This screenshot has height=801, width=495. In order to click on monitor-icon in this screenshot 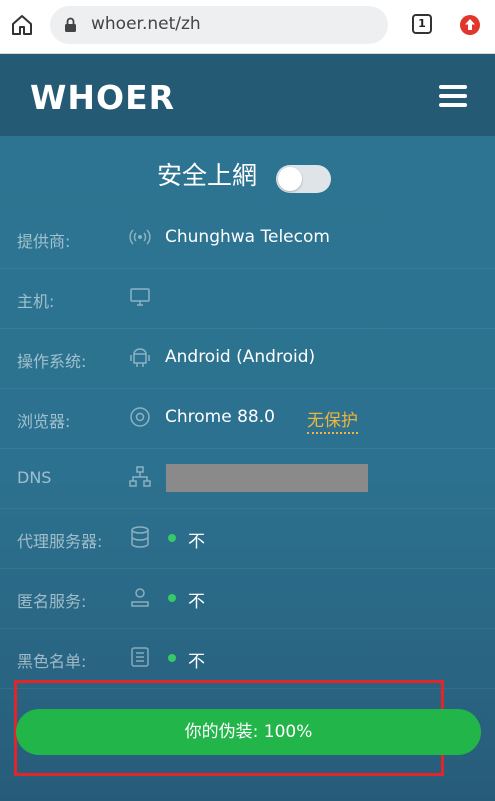, I will do `click(140, 297)`.